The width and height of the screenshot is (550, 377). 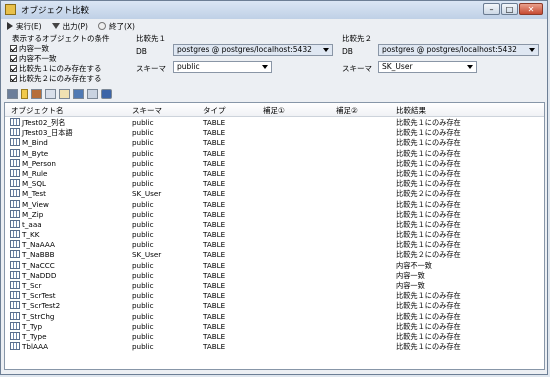 I want to click on target2-db-label: DB, so click(x=347, y=51).